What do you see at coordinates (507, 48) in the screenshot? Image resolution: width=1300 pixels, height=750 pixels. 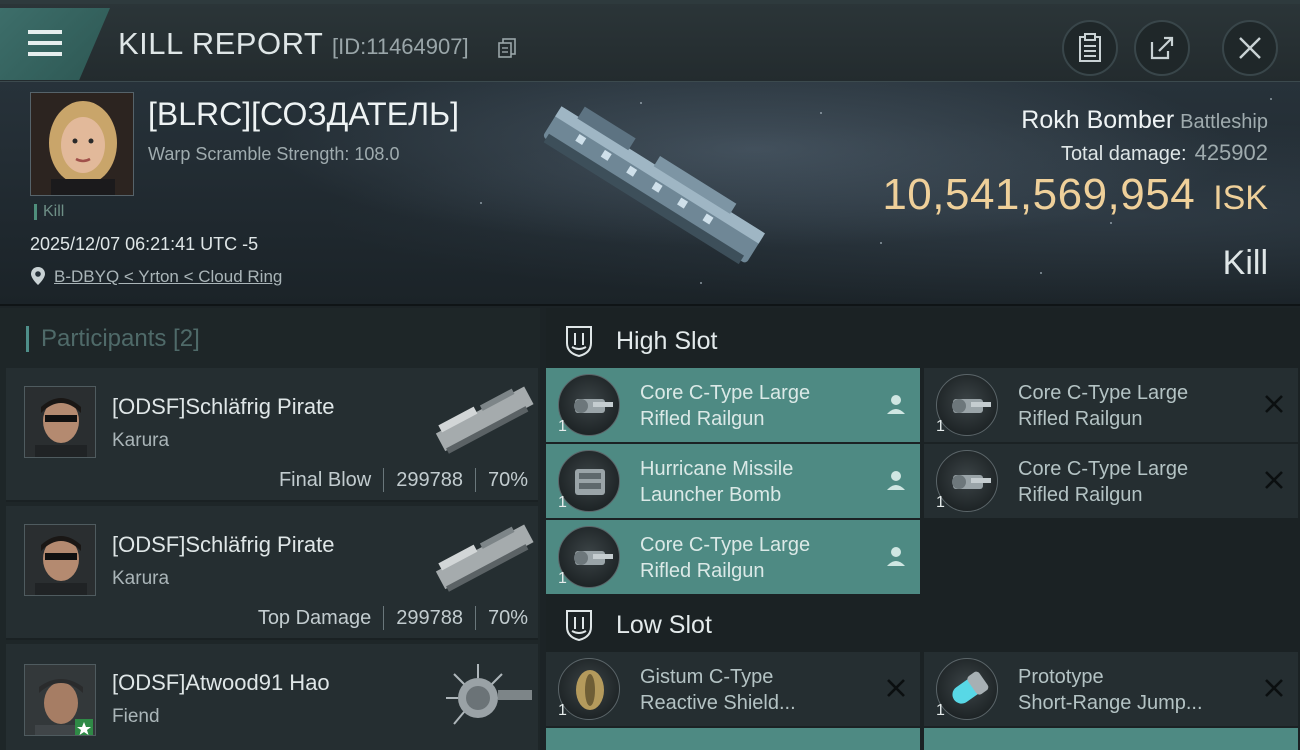 I see `copy-icon` at bounding box center [507, 48].